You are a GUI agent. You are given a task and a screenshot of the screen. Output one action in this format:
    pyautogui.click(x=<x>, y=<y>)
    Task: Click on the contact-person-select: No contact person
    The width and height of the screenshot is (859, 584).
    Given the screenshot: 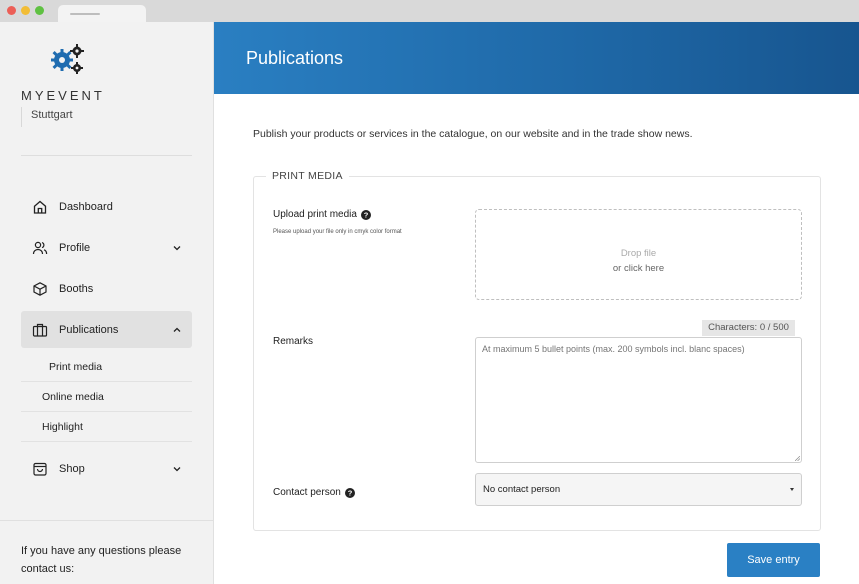 What is the action you would take?
    pyautogui.click(x=638, y=489)
    